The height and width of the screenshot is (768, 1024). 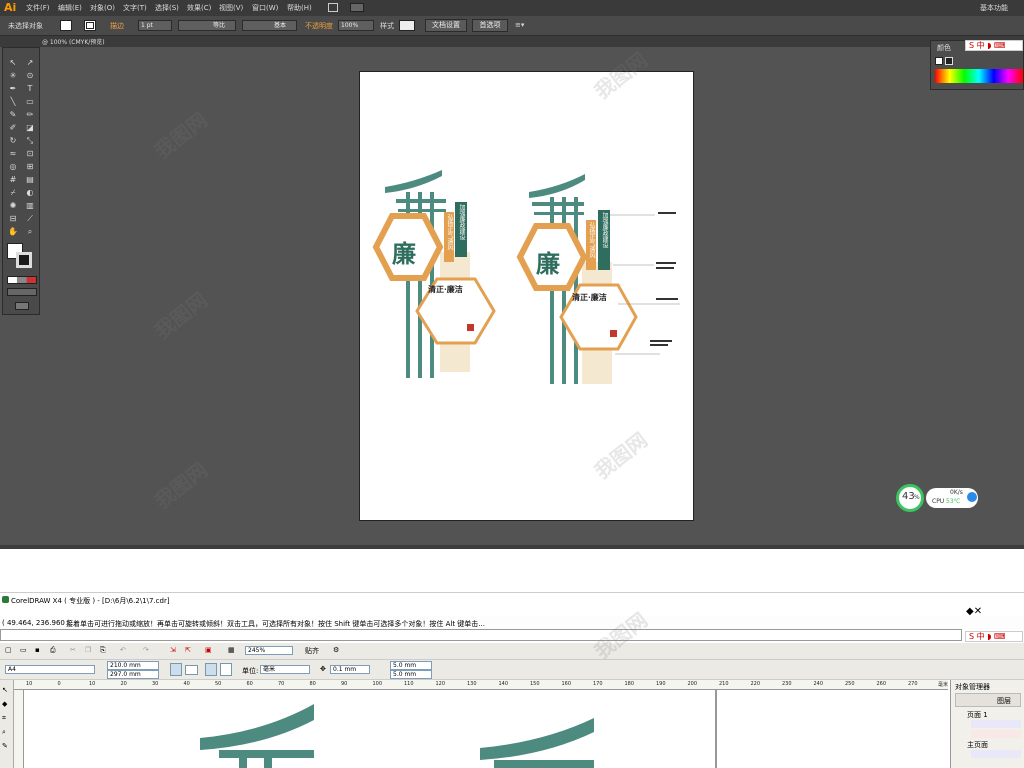 What do you see at coordinates (356, 25) in the screenshot?
I see `opacity-field: 100%` at bounding box center [356, 25].